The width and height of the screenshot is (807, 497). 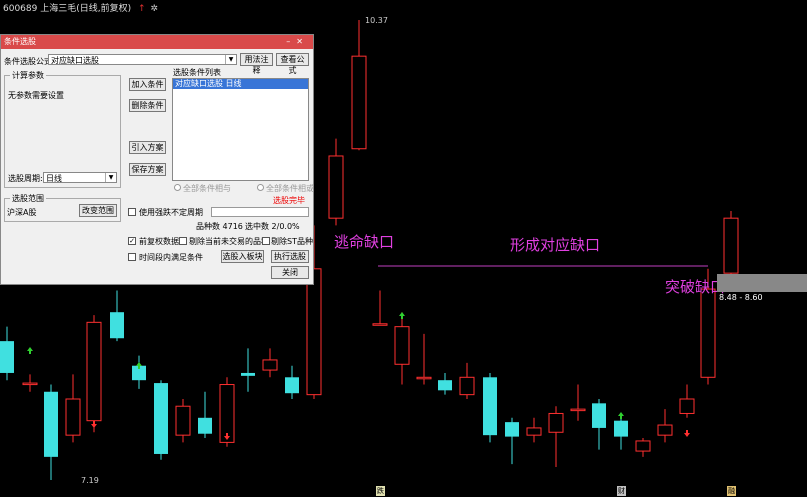 What do you see at coordinates (402, 315) in the screenshot?
I see `up-arrow-marker-icon` at bounding box center [402, 315].